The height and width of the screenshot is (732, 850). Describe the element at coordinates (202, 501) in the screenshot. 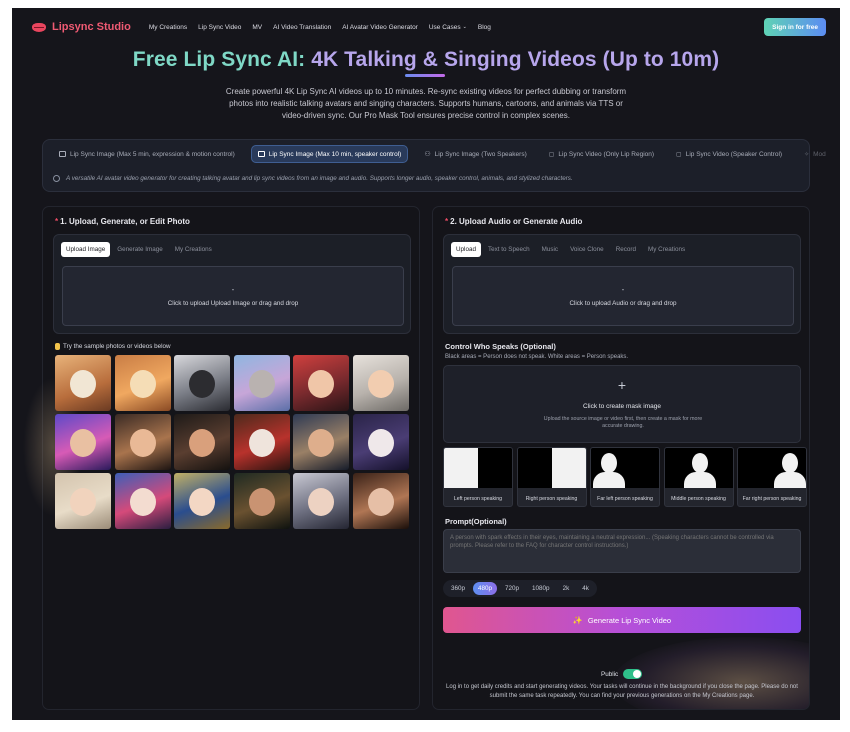

I see `sample-thumb-snow-white` at that location.